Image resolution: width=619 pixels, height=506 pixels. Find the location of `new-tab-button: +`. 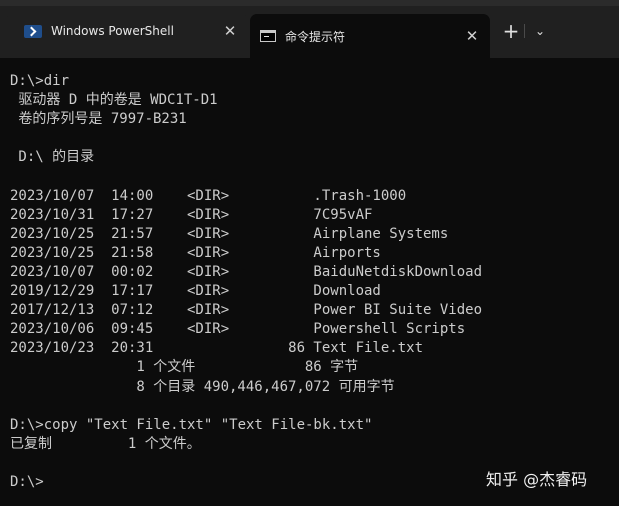

new-tab-button: + is located at coordinates (511, 31).